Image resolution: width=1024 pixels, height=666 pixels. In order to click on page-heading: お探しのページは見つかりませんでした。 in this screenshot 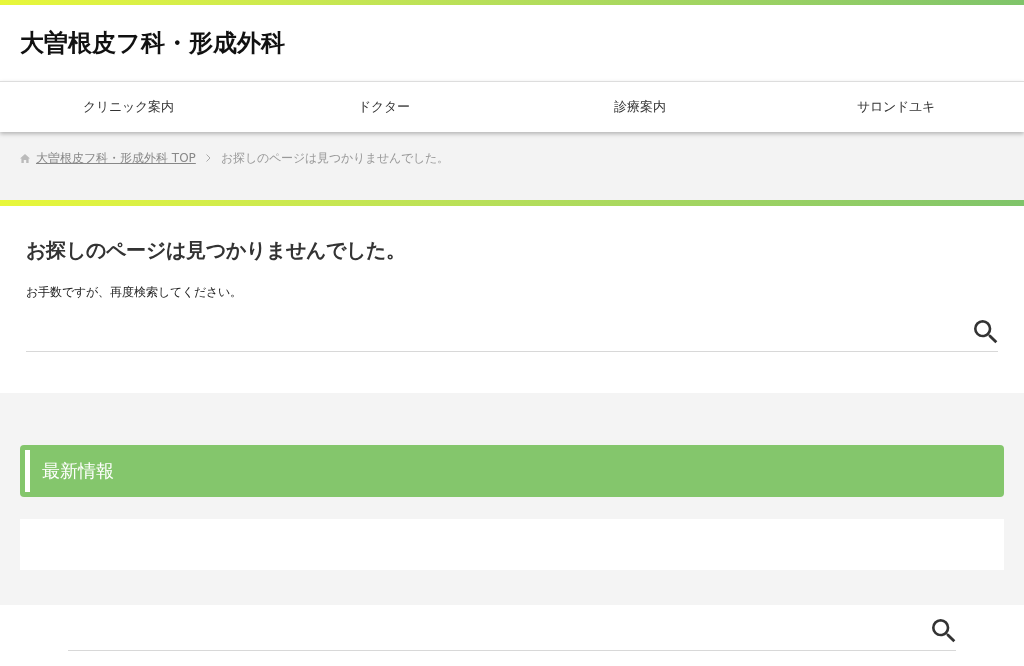, I will do `click(216, 250)`.